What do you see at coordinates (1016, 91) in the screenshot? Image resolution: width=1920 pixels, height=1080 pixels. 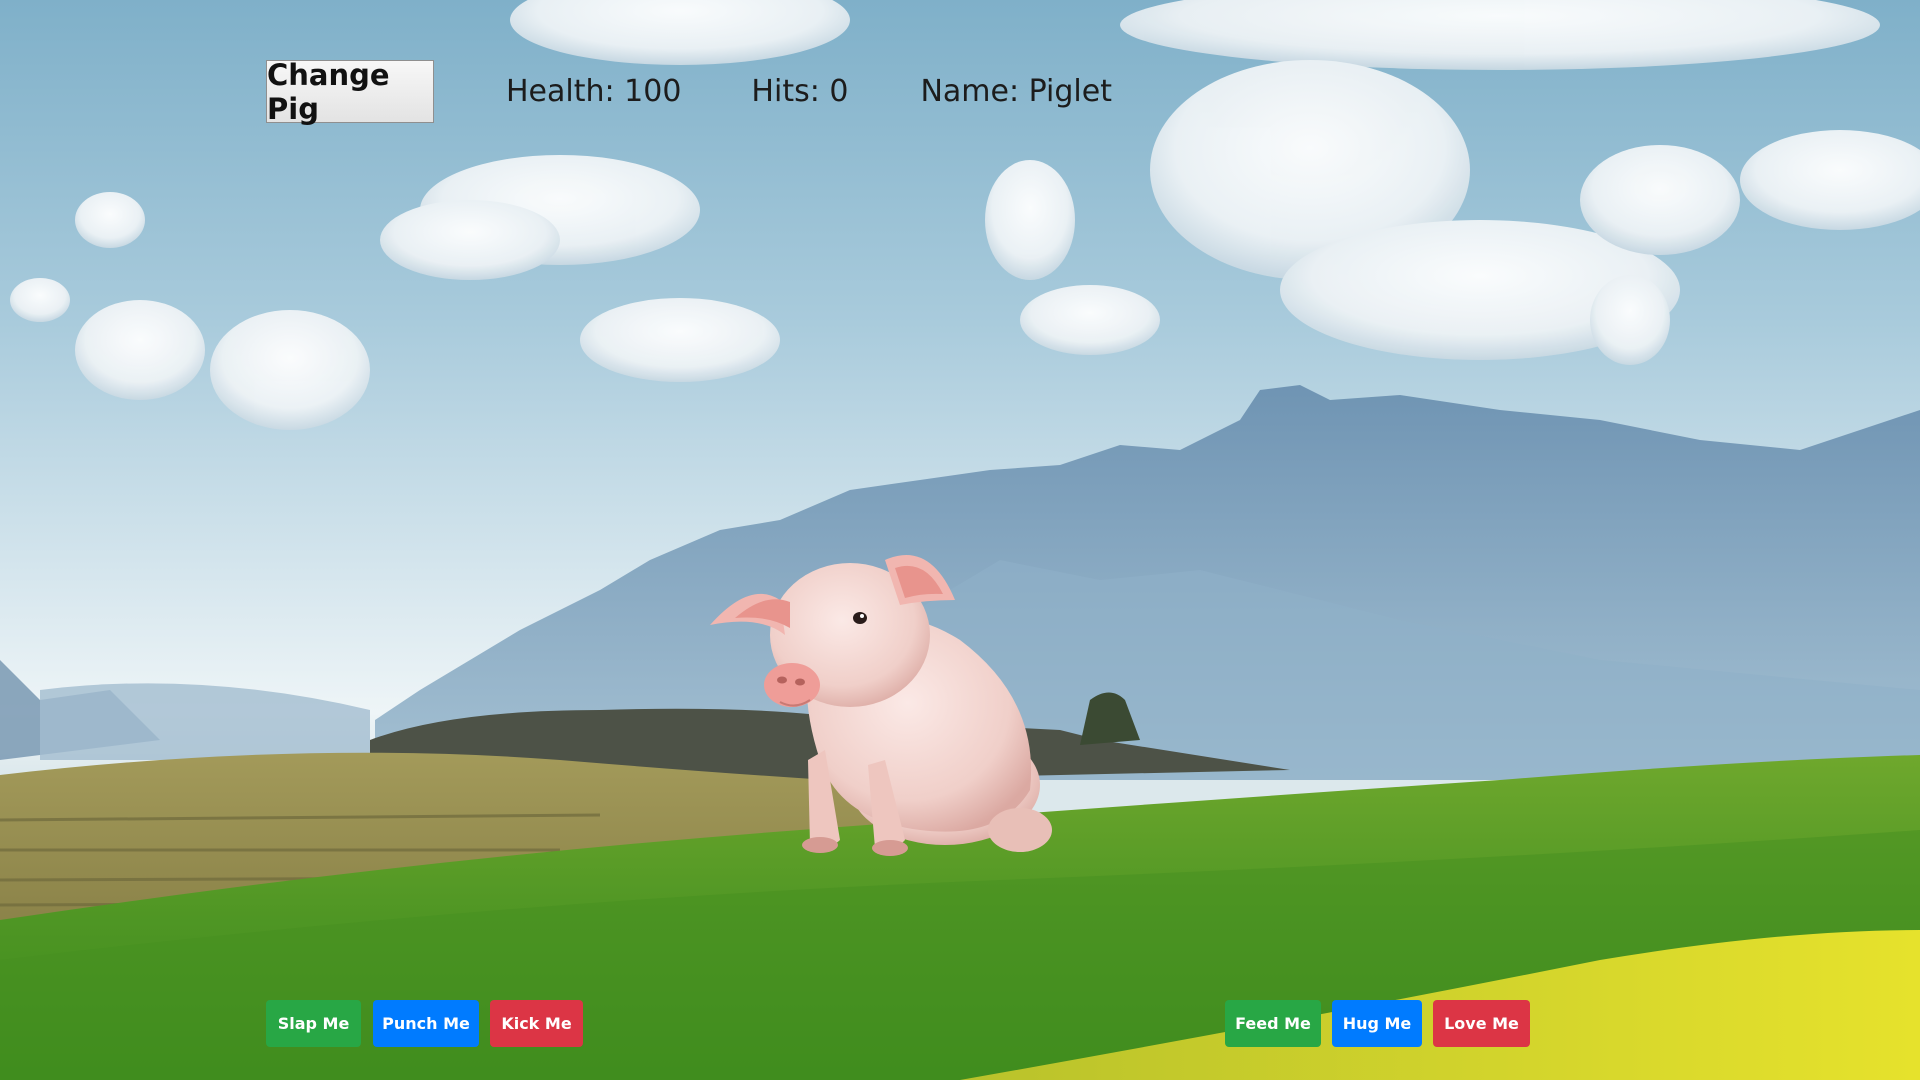 I see `pig-name-display: Name: Piglet` at bounding box center [1016, 91].